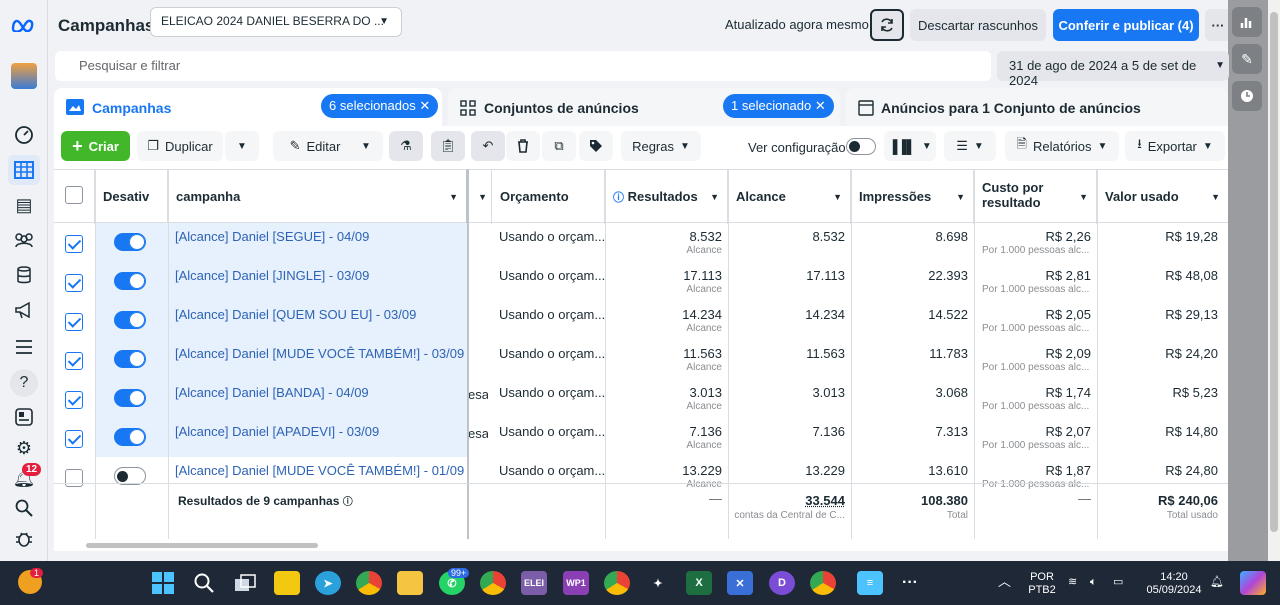  I want to click on col-reach: Alcance ▼, so click(789, 197).